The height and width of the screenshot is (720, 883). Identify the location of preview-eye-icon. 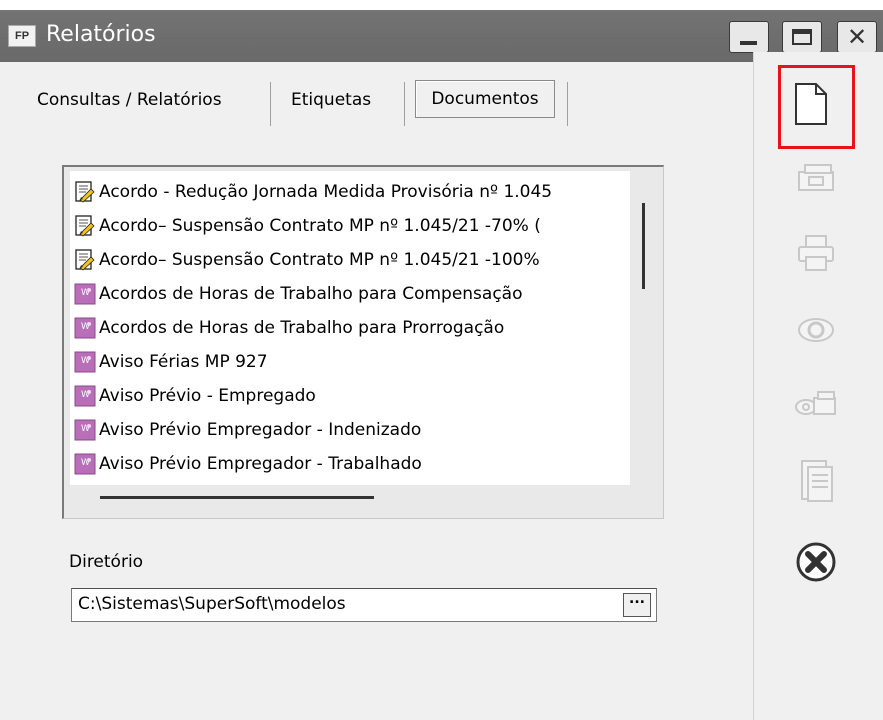
(816, 330).